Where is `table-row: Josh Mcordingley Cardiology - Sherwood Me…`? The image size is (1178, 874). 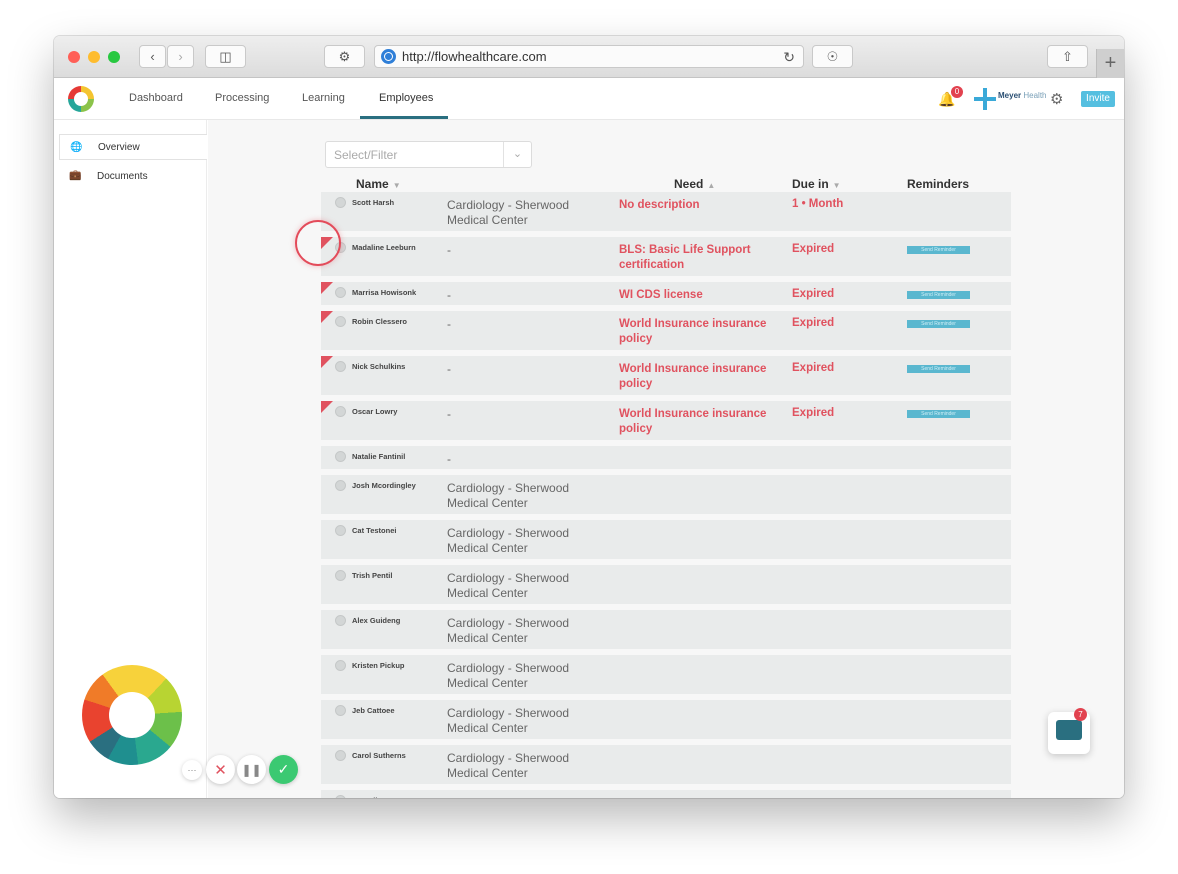 table-row: Josh Mcordingley Cardiology - Sherwood Me… is located at coordinates (666, 496).